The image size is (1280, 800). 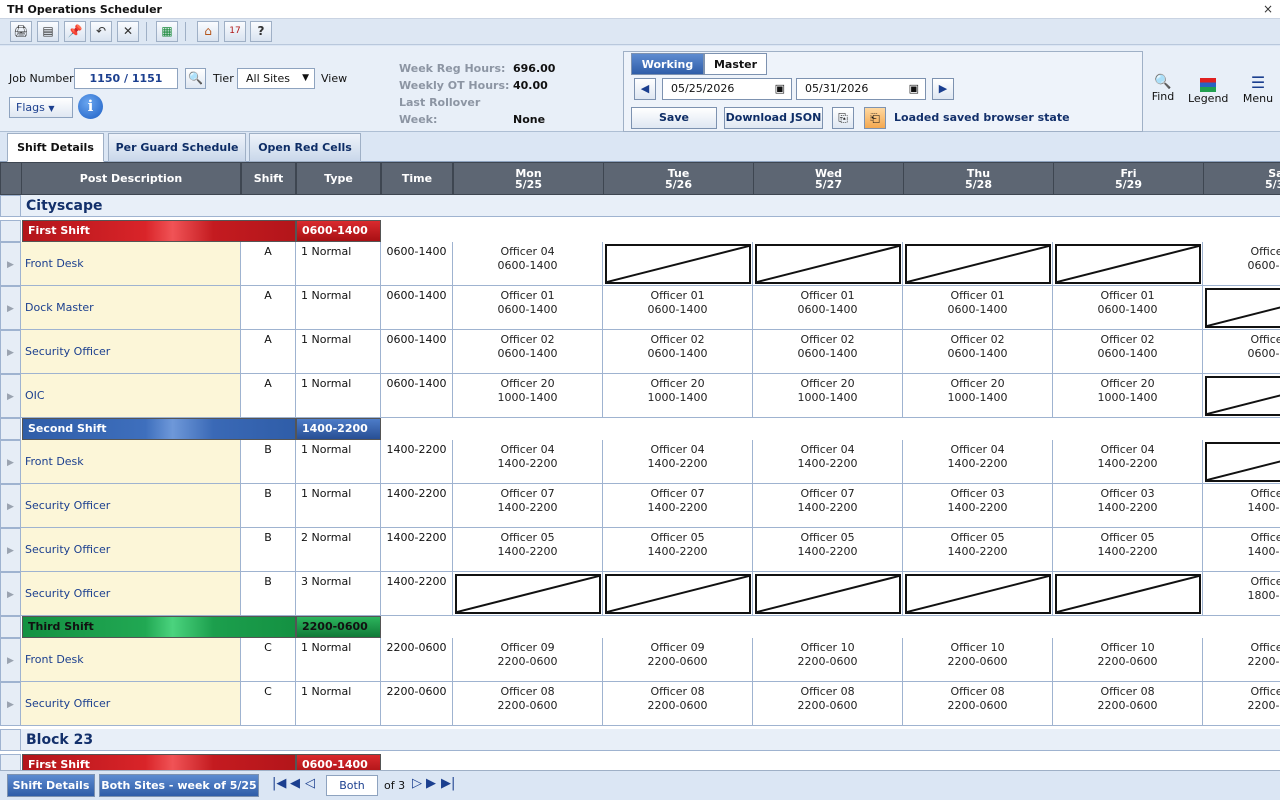 What do you see at coordinates (235, 31) in the screenshot?
I see `calendar-icon: 17` at bounding box center [235, 31].